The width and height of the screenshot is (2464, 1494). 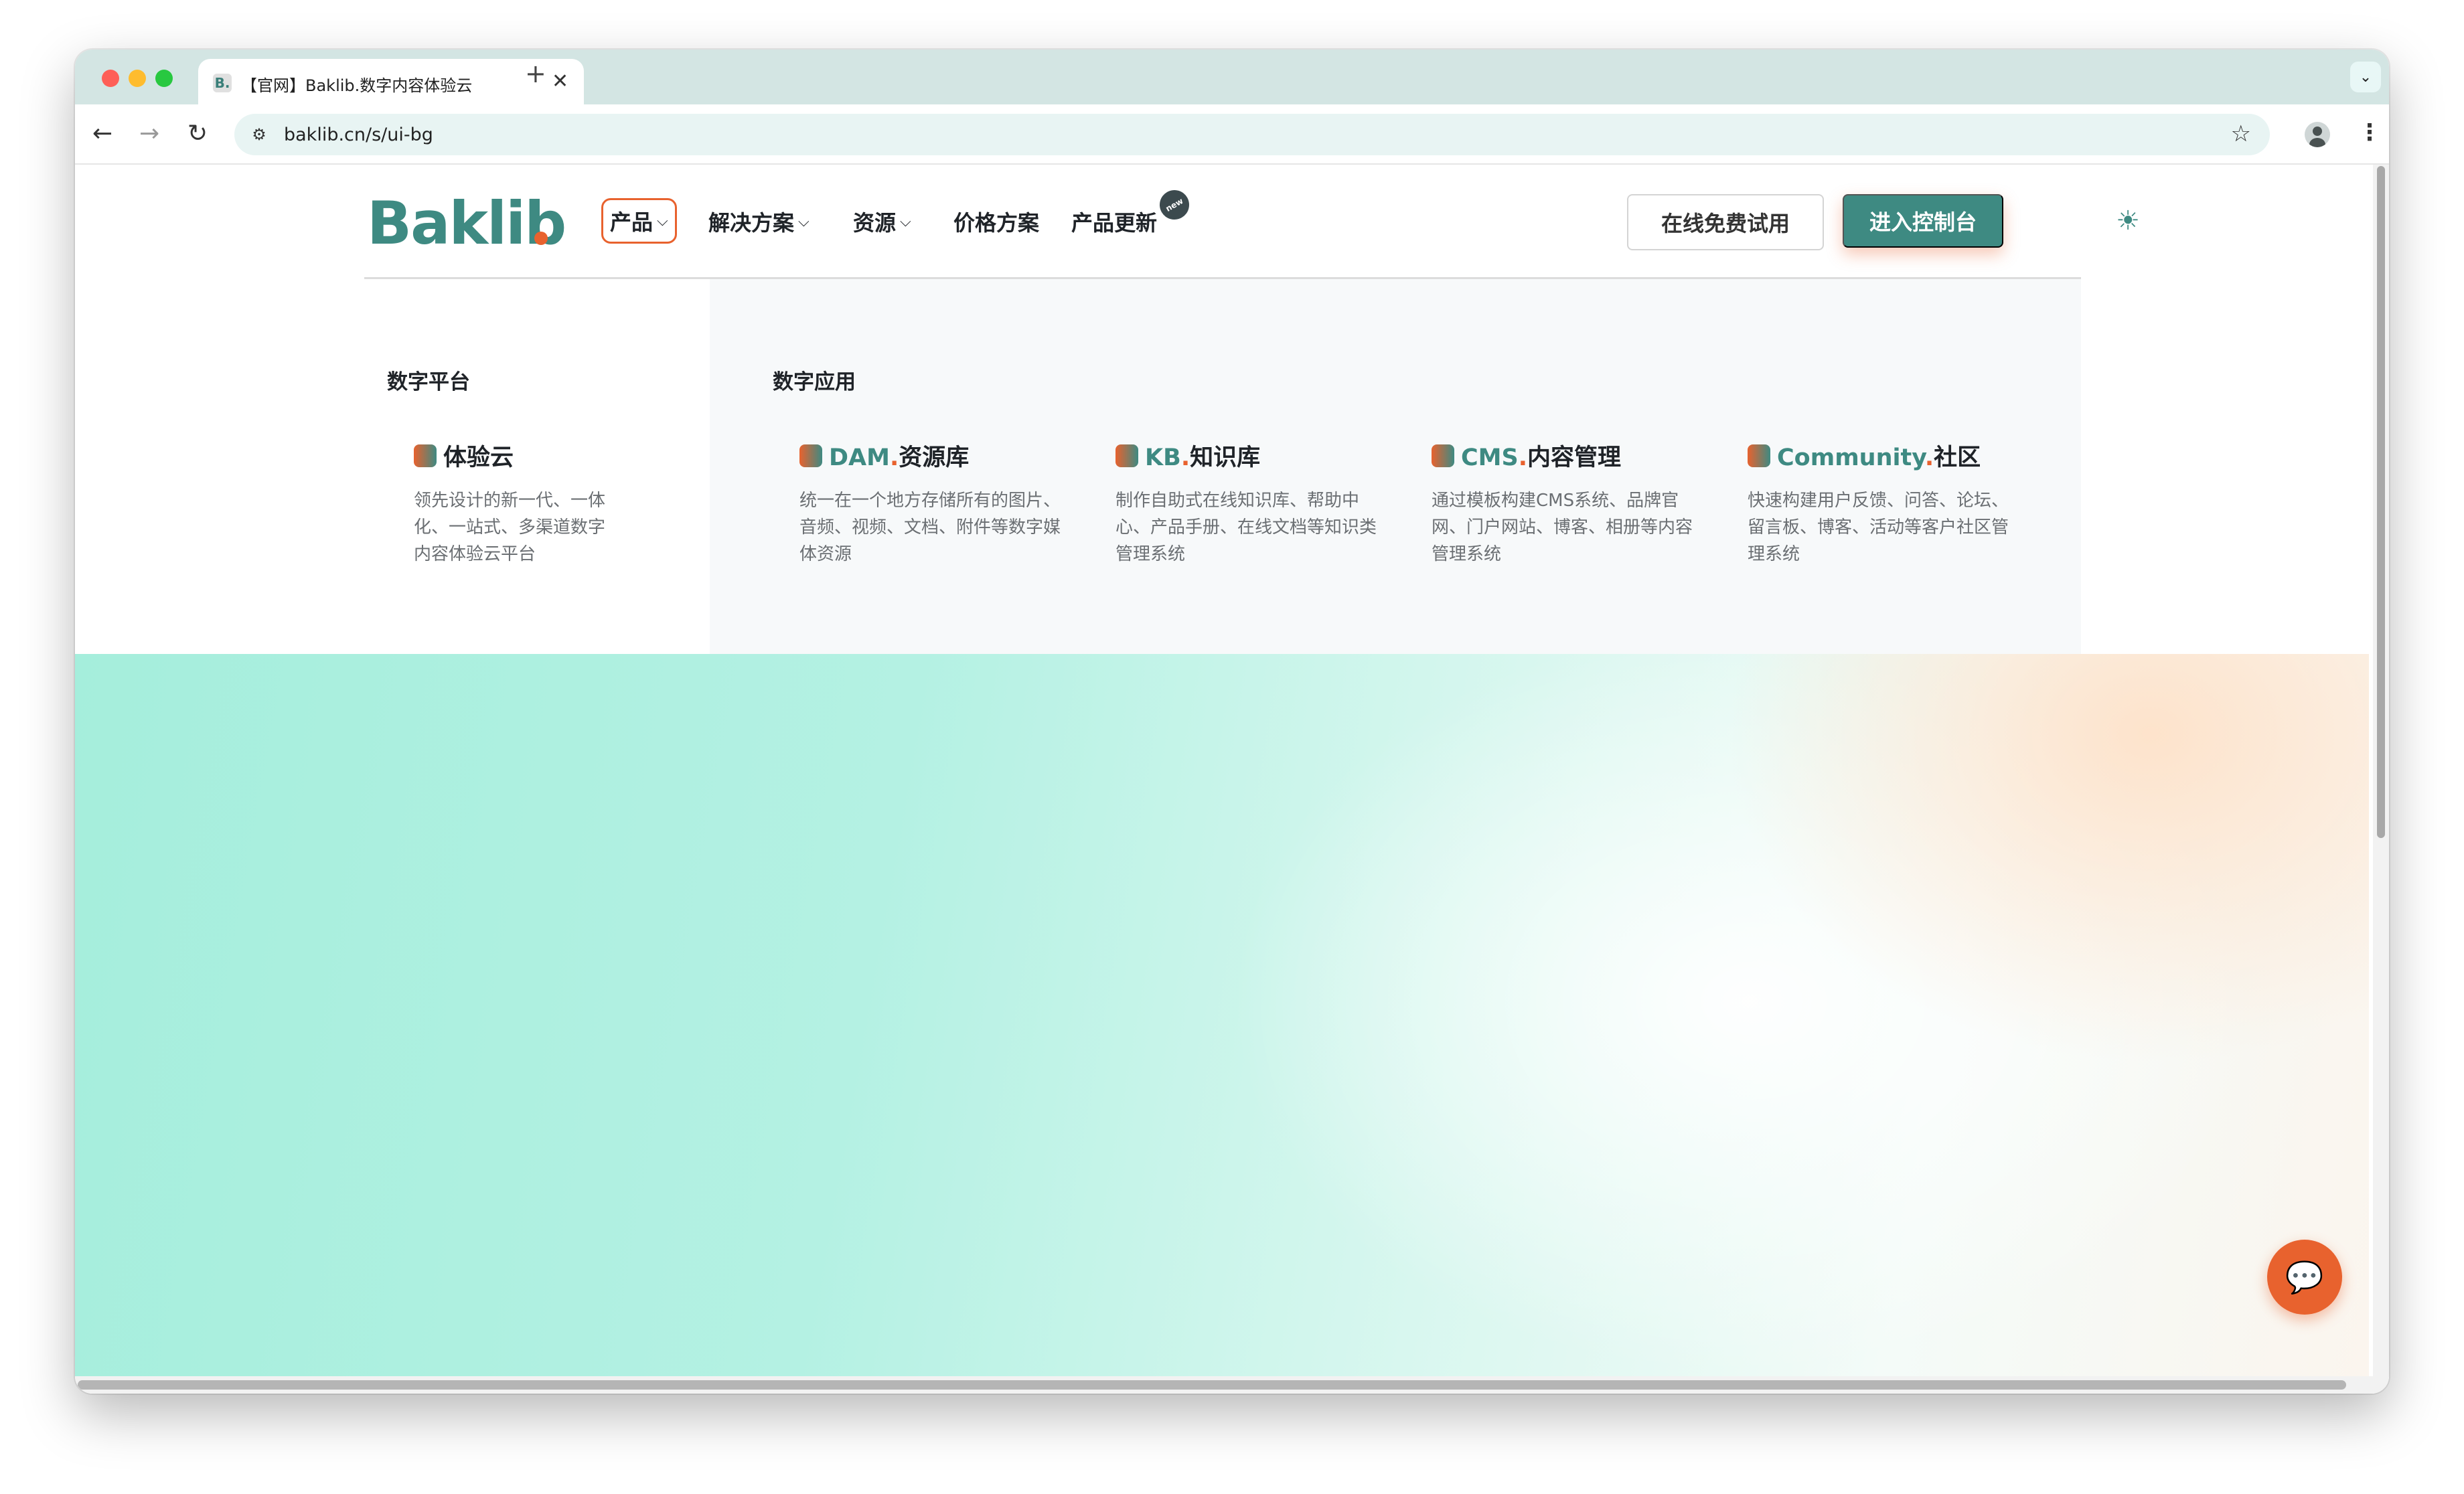 I want to click on product-heading: KB.知识库, so click(x=1249, y=455).